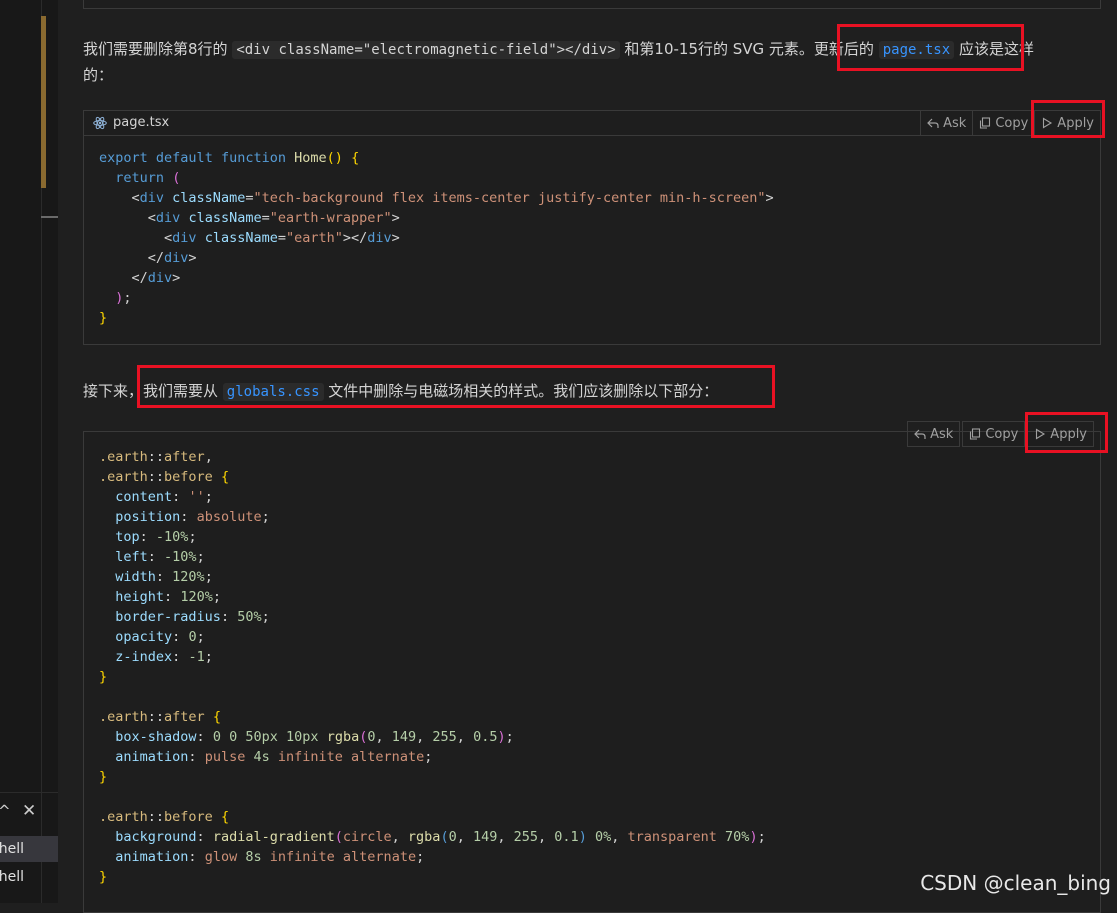  I want to click on message-paragraph-continued: 的：, so click(98, 75).